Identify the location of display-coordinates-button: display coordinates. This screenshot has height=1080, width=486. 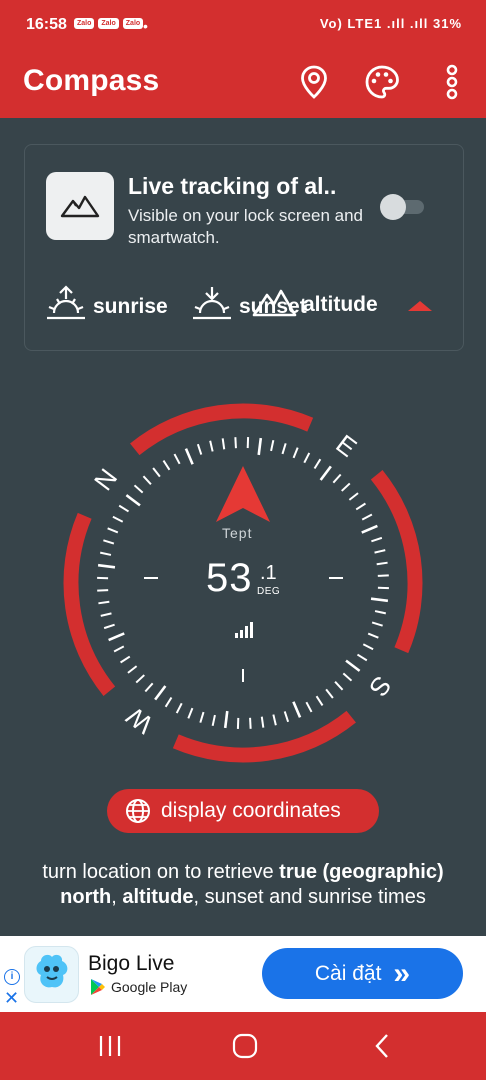
(243, 811).